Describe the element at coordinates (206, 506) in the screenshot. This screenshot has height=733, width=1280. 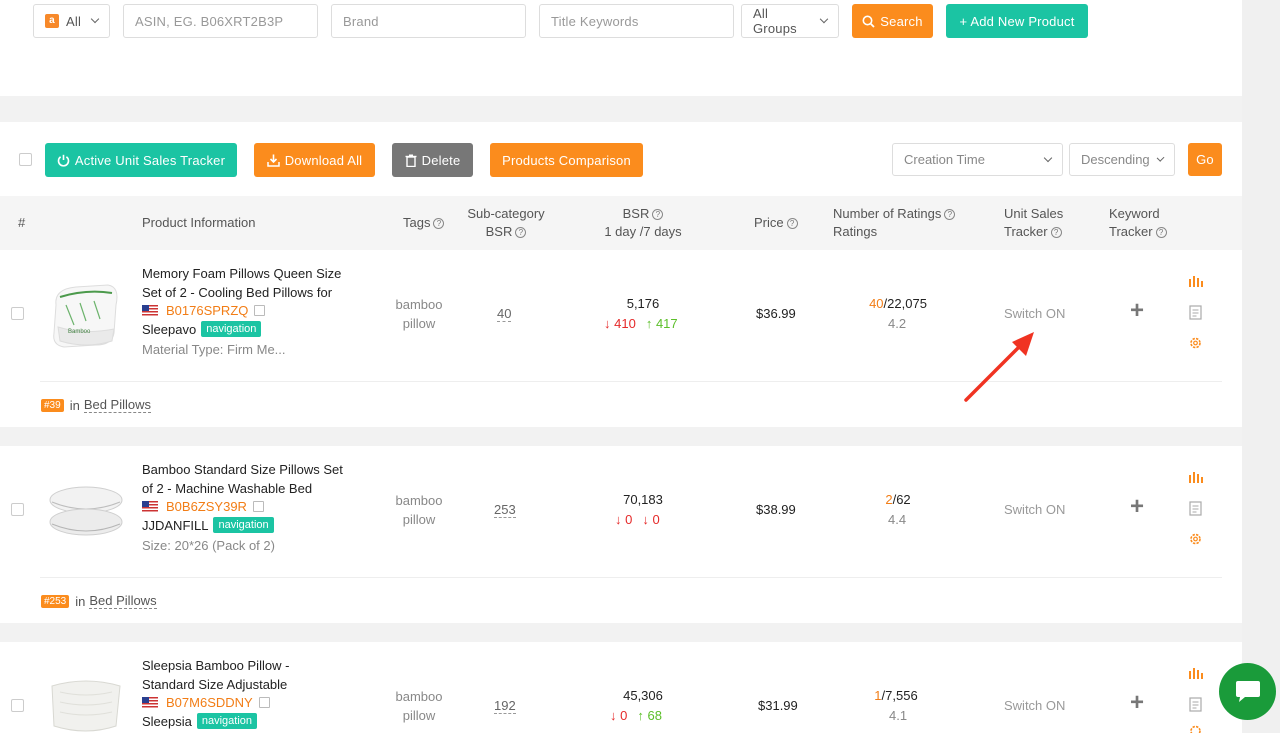
I see `asin-link: B0B6ZSY39R` at that location.